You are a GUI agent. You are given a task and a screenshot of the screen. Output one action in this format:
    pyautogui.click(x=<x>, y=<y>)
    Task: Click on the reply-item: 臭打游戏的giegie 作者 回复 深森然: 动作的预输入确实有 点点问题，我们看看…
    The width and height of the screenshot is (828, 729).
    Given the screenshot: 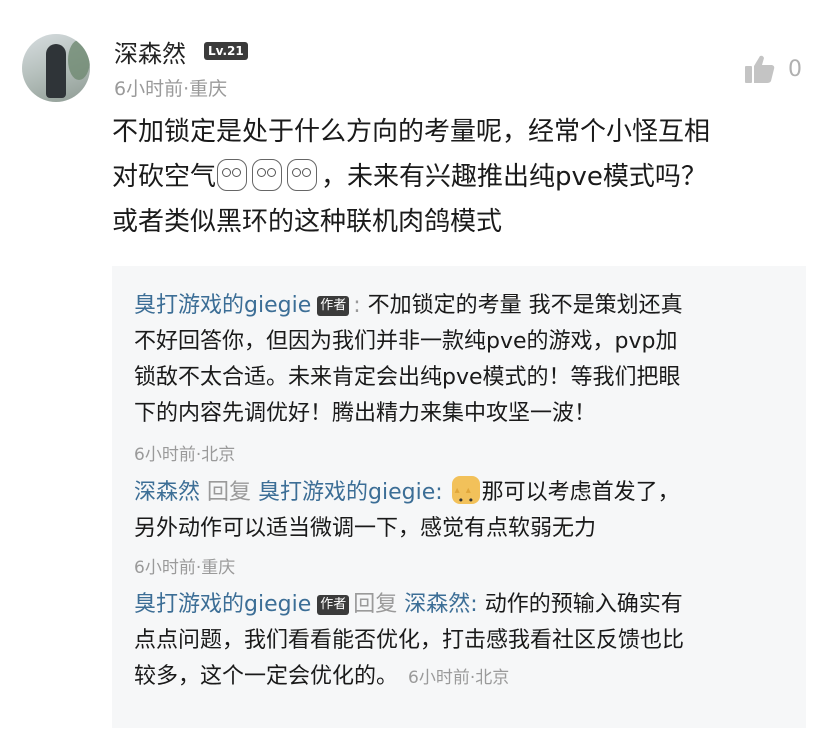 What is the action you would take?
    pyautogui.click(x=464, y=641)
    